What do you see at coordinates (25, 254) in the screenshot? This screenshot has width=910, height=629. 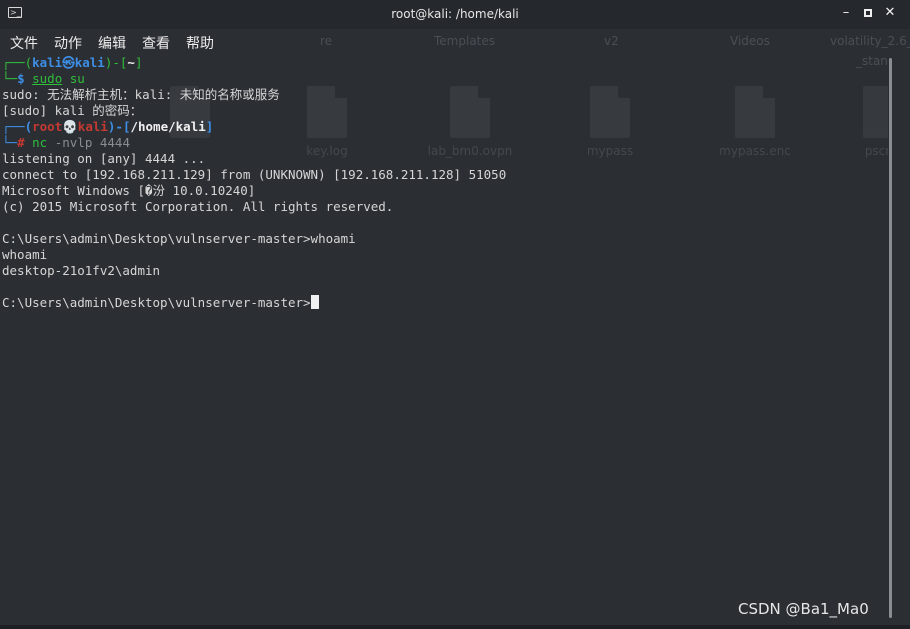 I see `output-line: whoami` at bounding box center [25, 254].